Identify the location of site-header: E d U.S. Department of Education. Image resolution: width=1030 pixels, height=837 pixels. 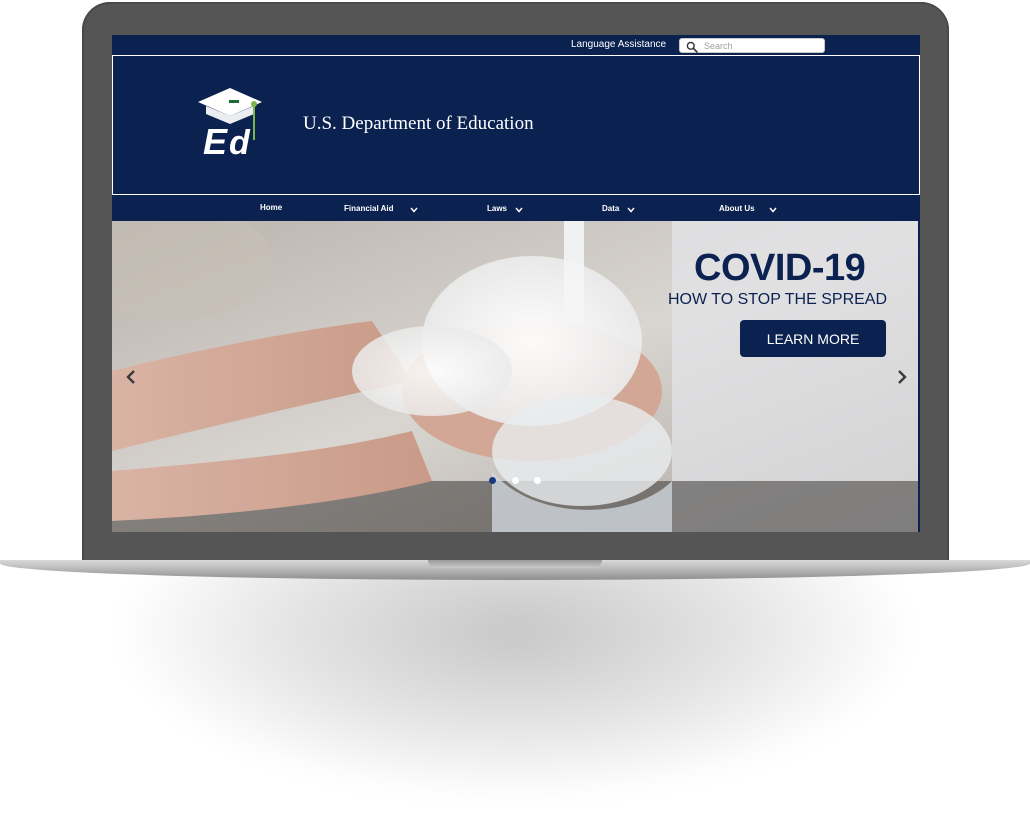
(516, 125).